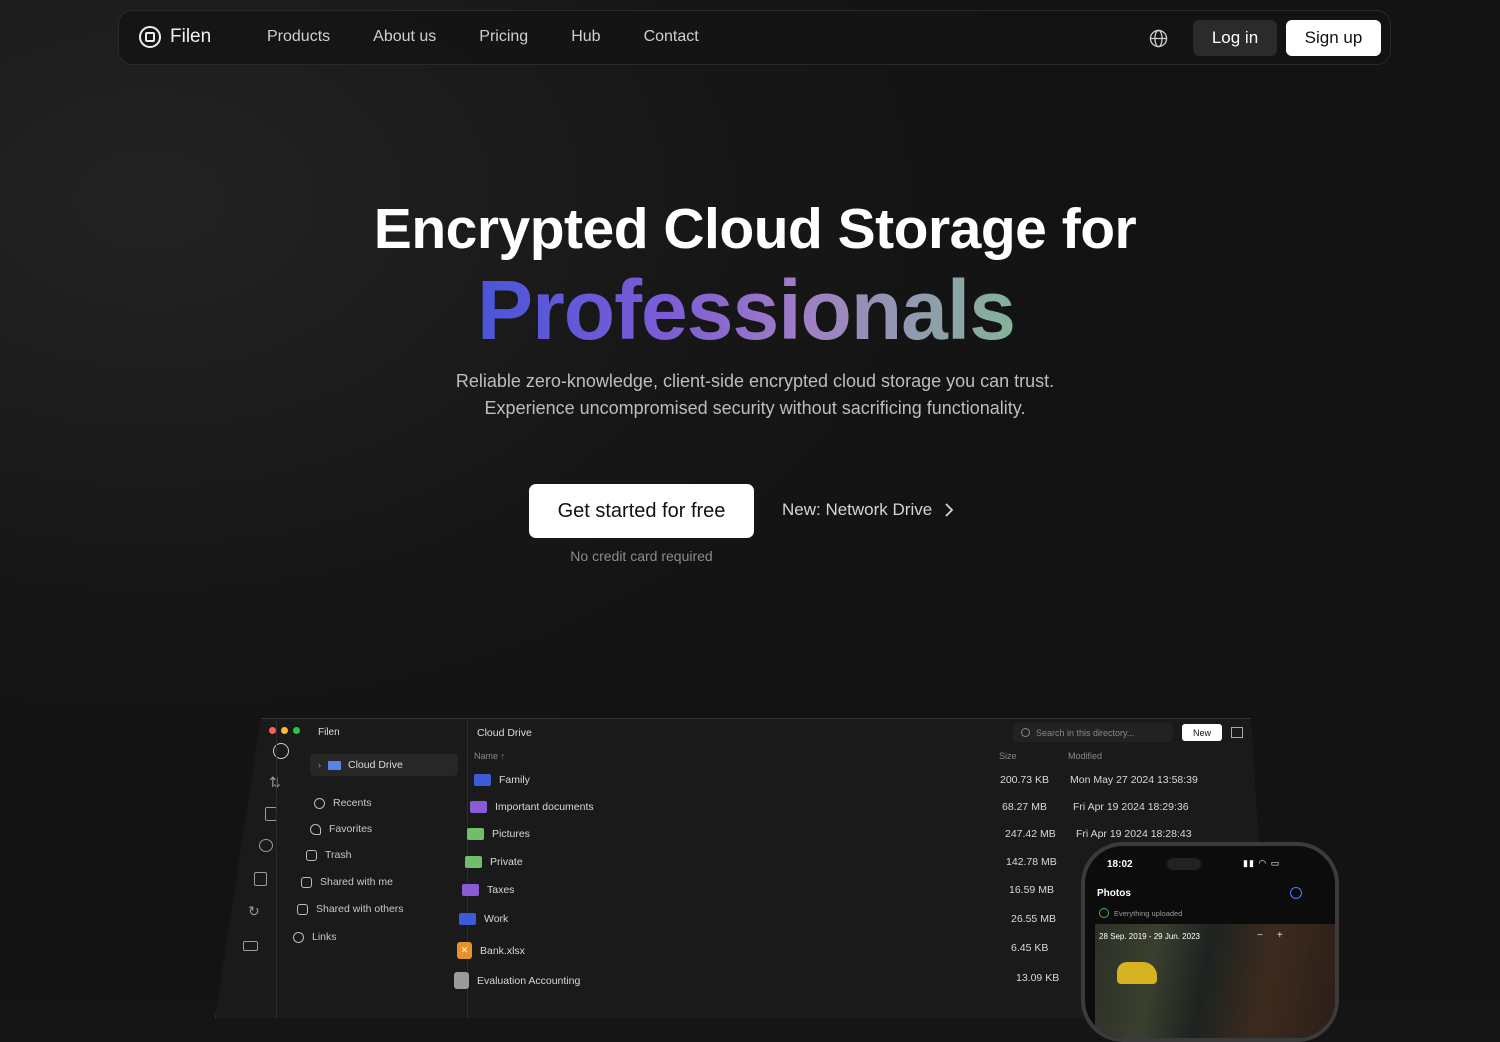  What do you see at coordinates (496, 919) in the screenshot?
I see `file-name-label: Work` at bounding box center [496, 919].